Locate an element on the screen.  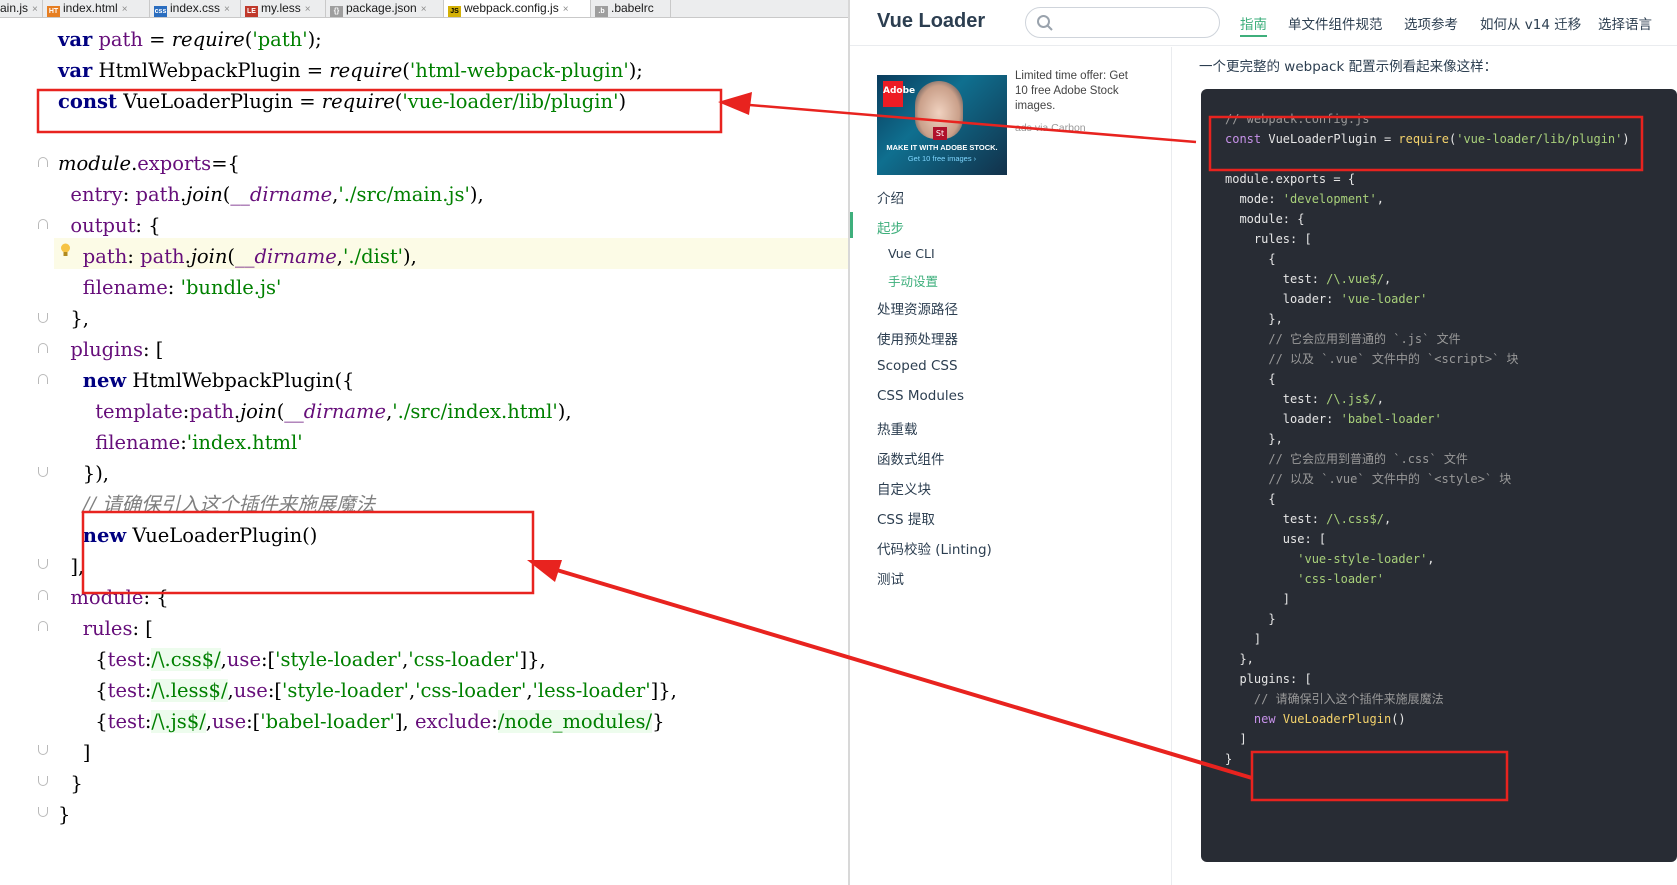
editor-gutter is located at coordinates (27, 452).